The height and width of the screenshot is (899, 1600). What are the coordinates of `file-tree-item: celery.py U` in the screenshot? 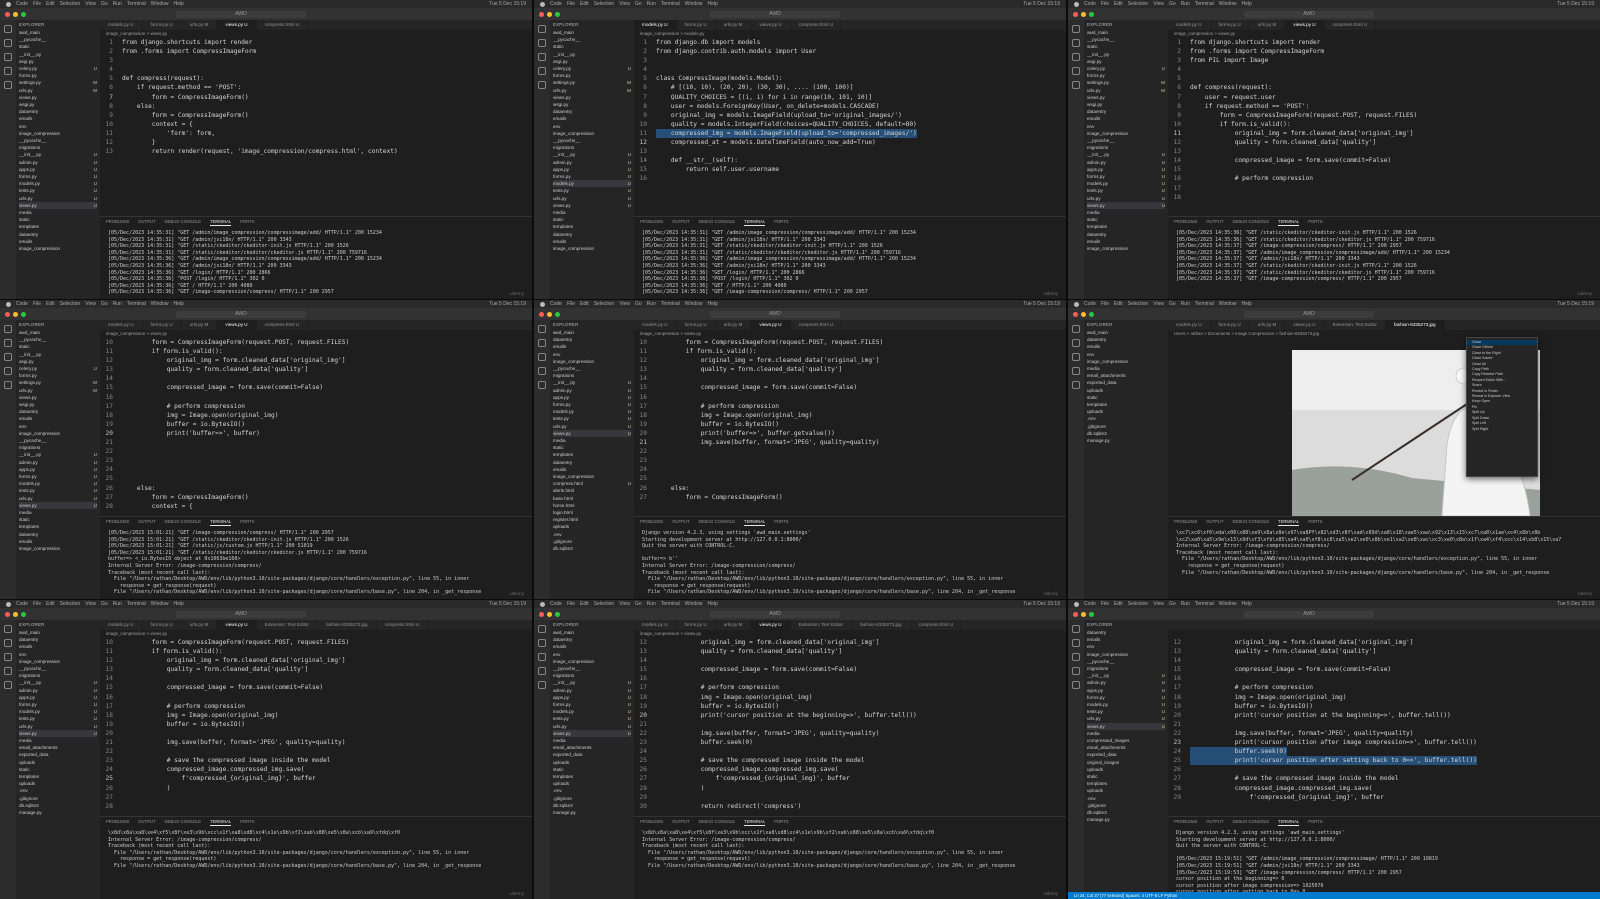 It's located at (58, 68).